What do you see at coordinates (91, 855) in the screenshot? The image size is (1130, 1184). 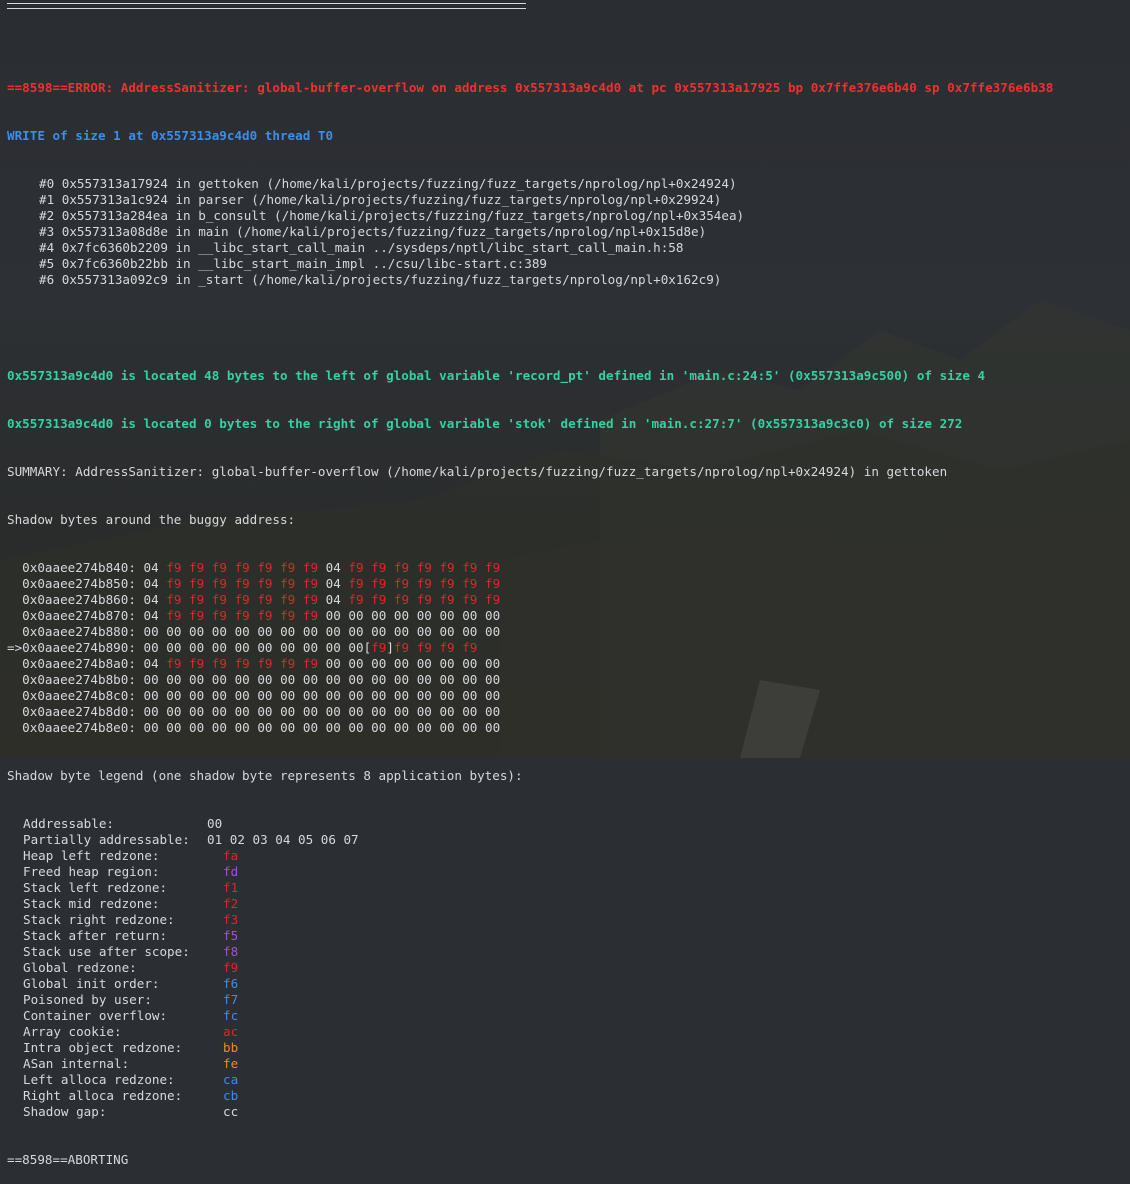 I see `legend-label: Heap left redzone:` at bounding box center [91, 855].